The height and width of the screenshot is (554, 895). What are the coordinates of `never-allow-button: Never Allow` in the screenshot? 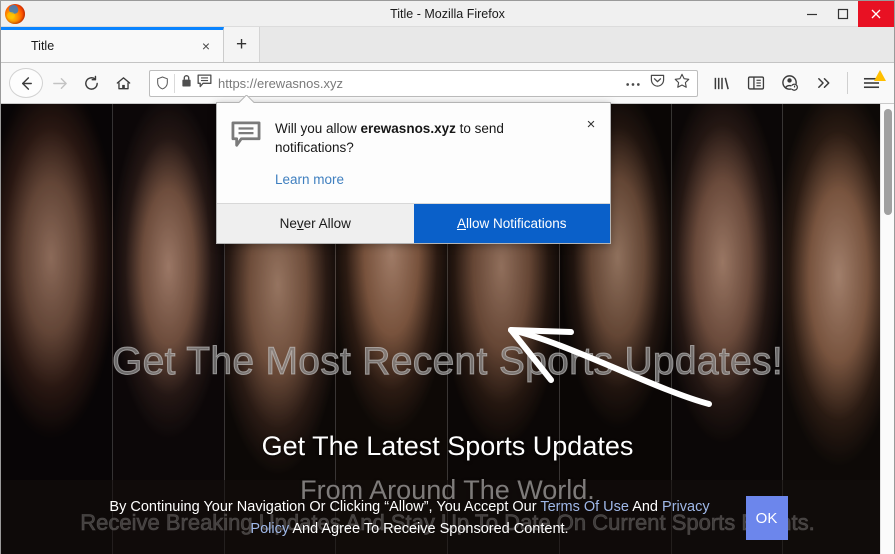 It's located at (315, 223).